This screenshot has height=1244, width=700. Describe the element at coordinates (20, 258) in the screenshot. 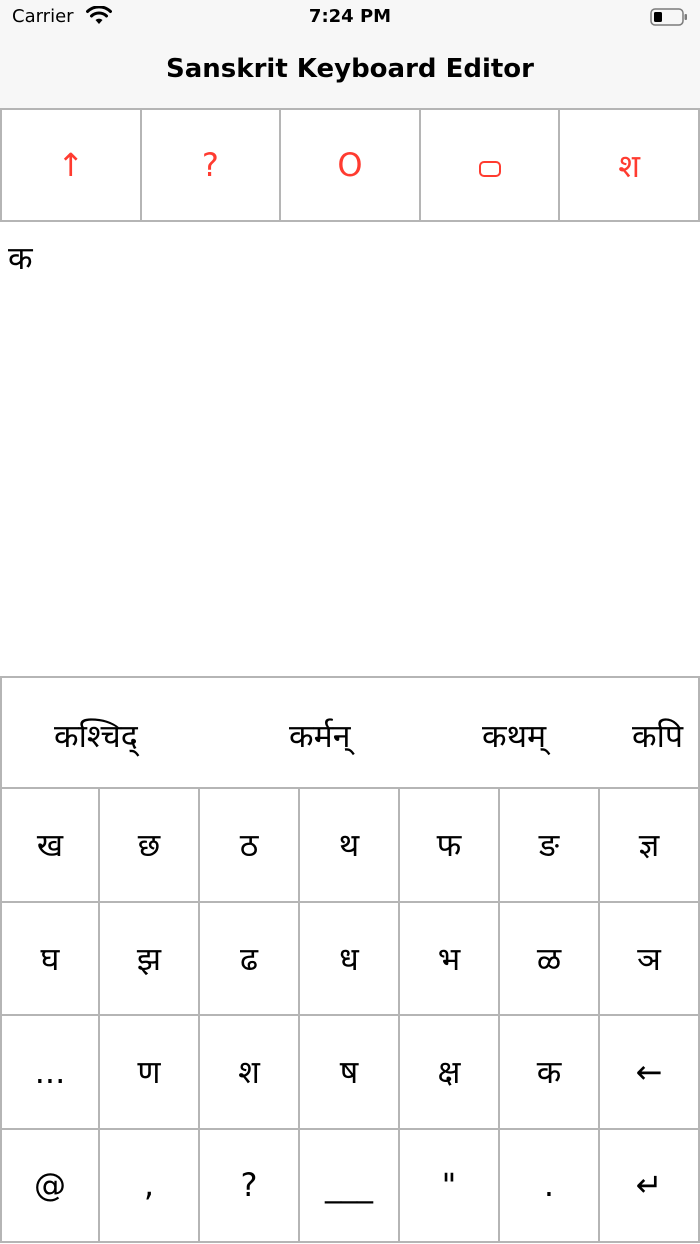

I see `editor-content: क` at that location.